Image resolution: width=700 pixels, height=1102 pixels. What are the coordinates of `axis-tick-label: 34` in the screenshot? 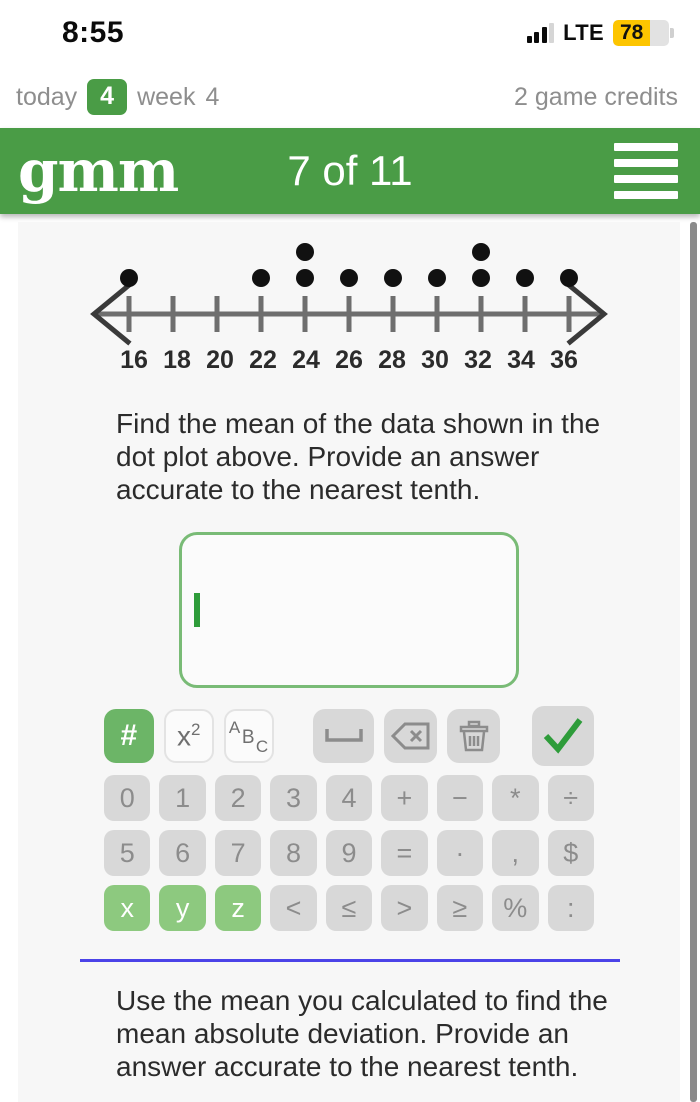 It's located at (521, 360).